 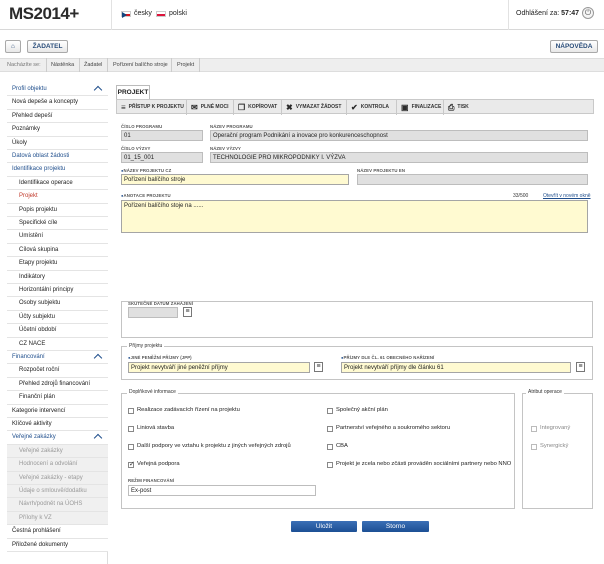 What do you see at coordinates (57, 411) in the screenshot?
I see `sidebar-item: Kategorie intervencí` at bounding box center [57, 411].